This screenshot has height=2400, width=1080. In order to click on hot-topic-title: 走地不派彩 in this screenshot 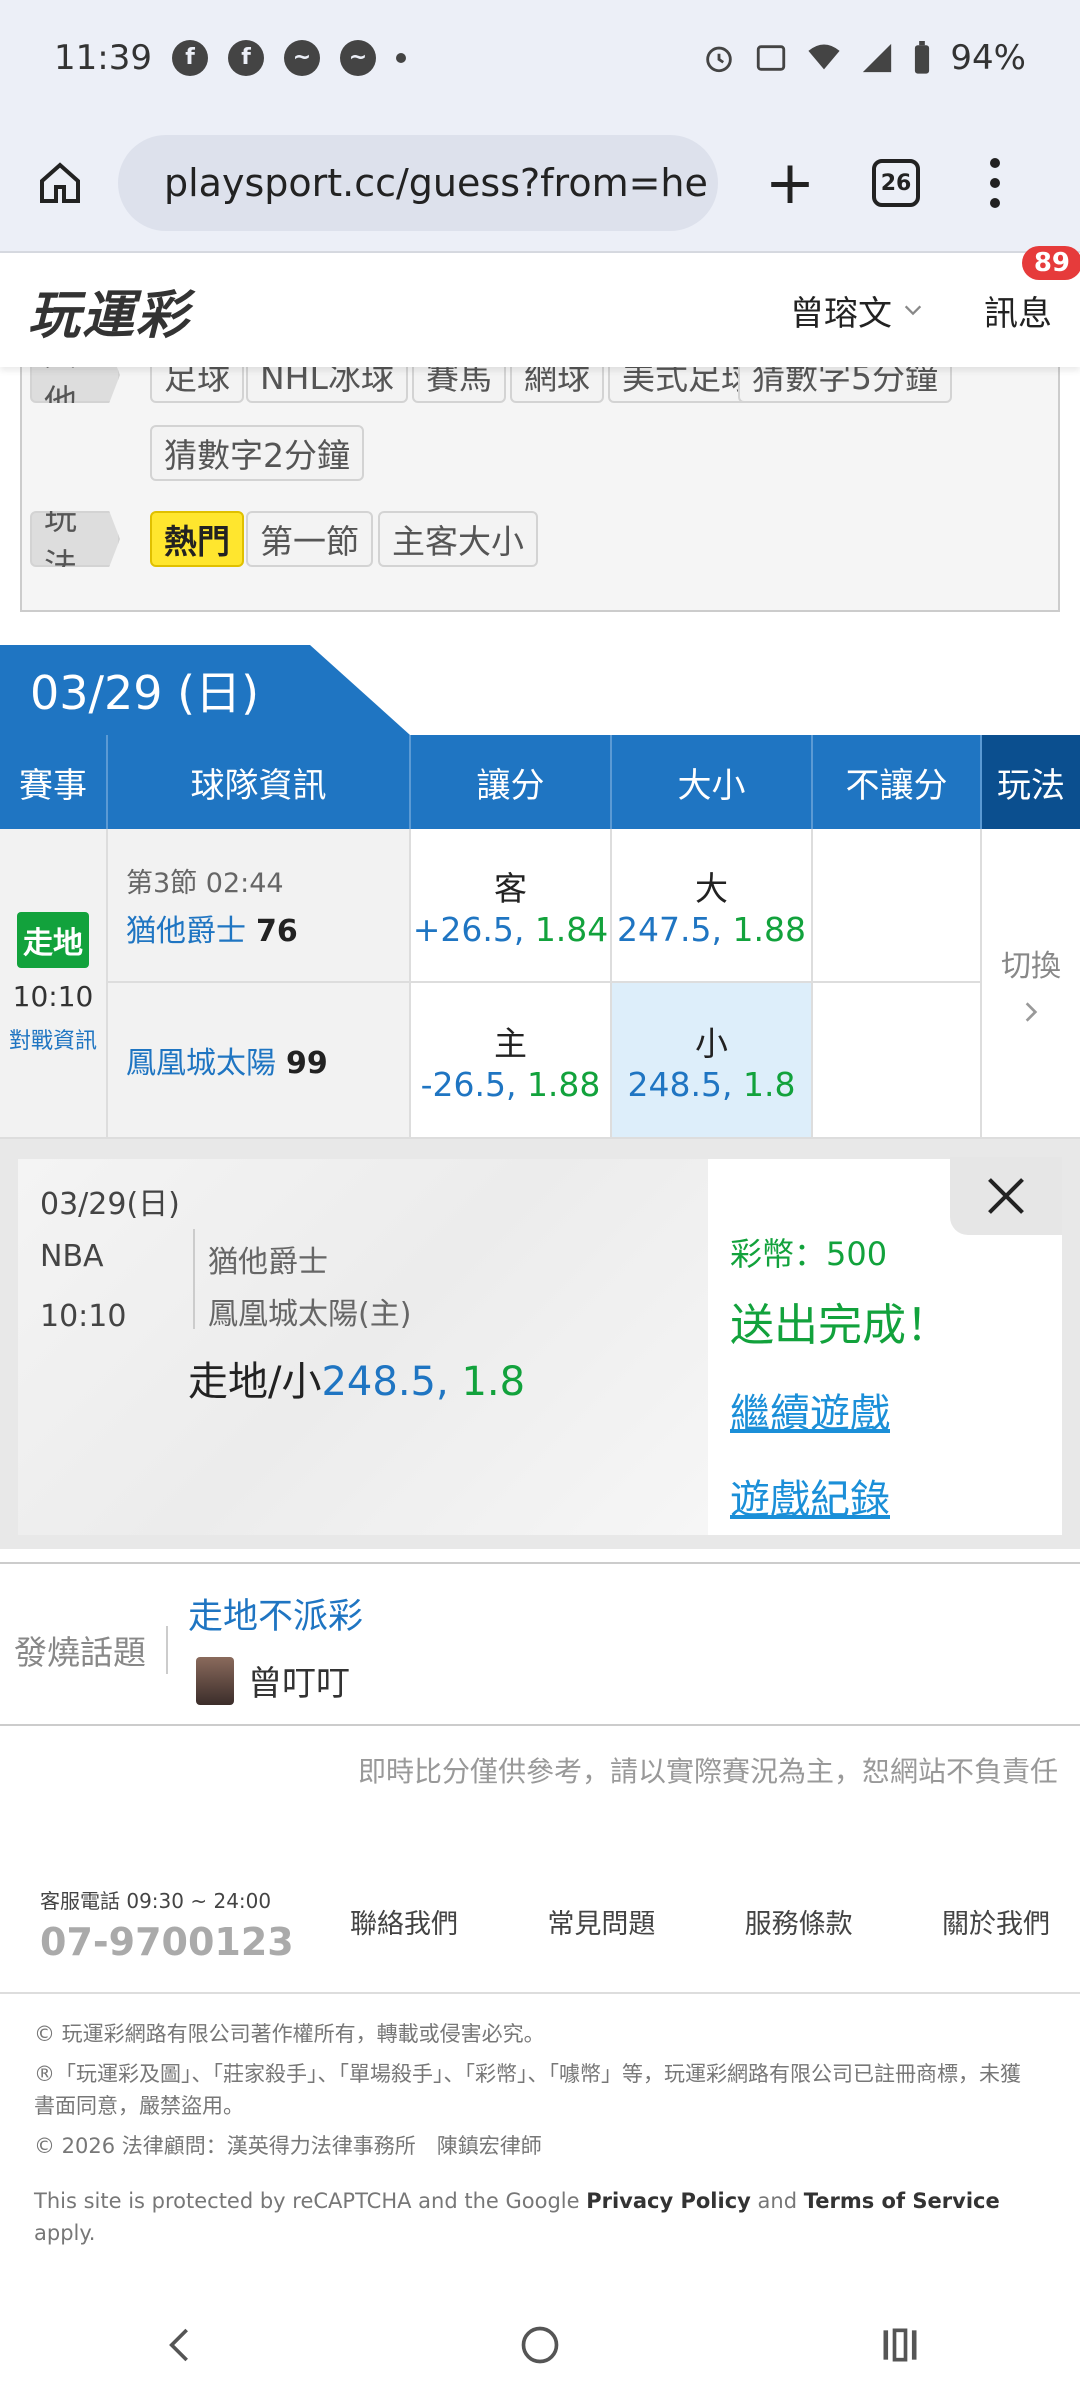, I will do `click(275, 1613)`.